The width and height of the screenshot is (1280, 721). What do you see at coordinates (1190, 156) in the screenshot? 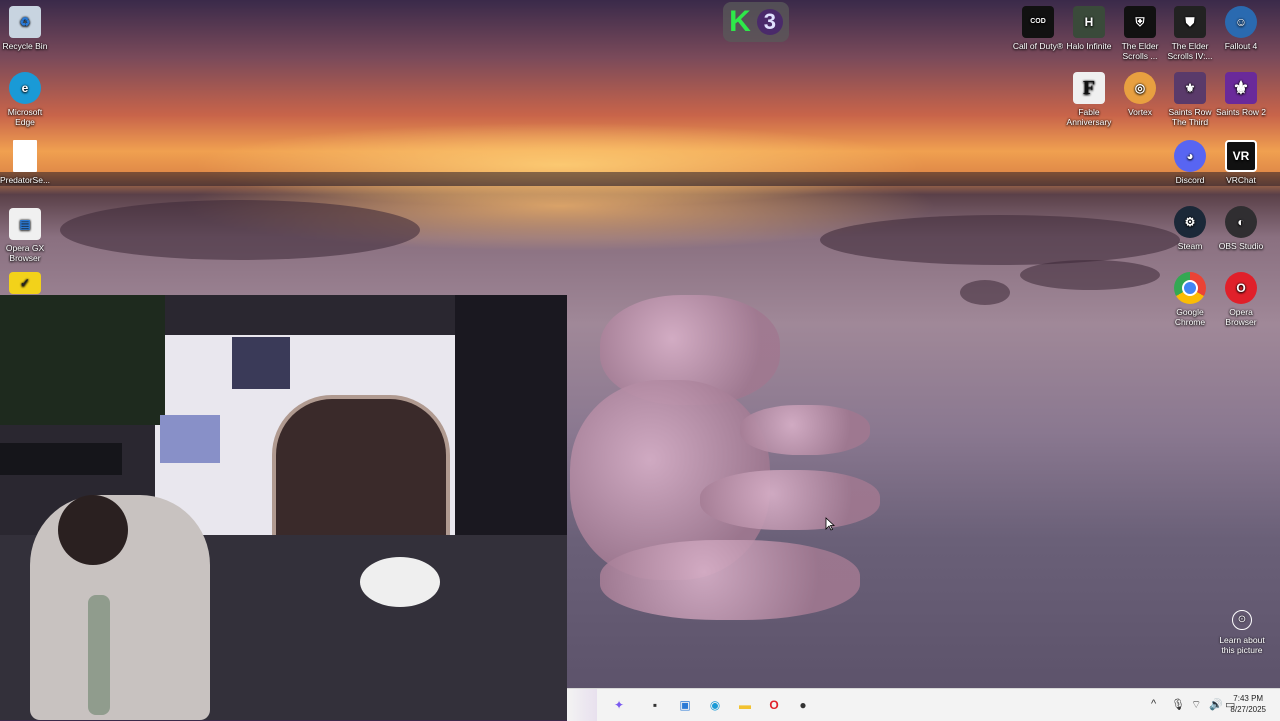
I see `discord-icon: ◕` at bounding box center [1190, 156].